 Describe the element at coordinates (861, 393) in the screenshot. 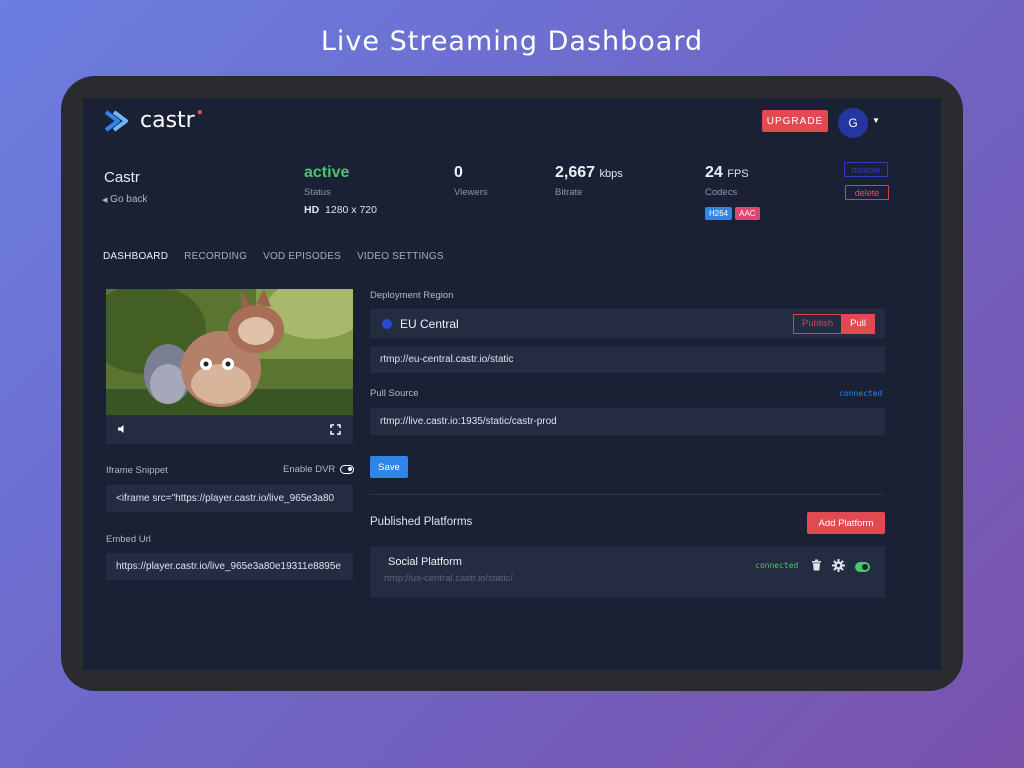

I see `pull-status-badge: connected` at that location.